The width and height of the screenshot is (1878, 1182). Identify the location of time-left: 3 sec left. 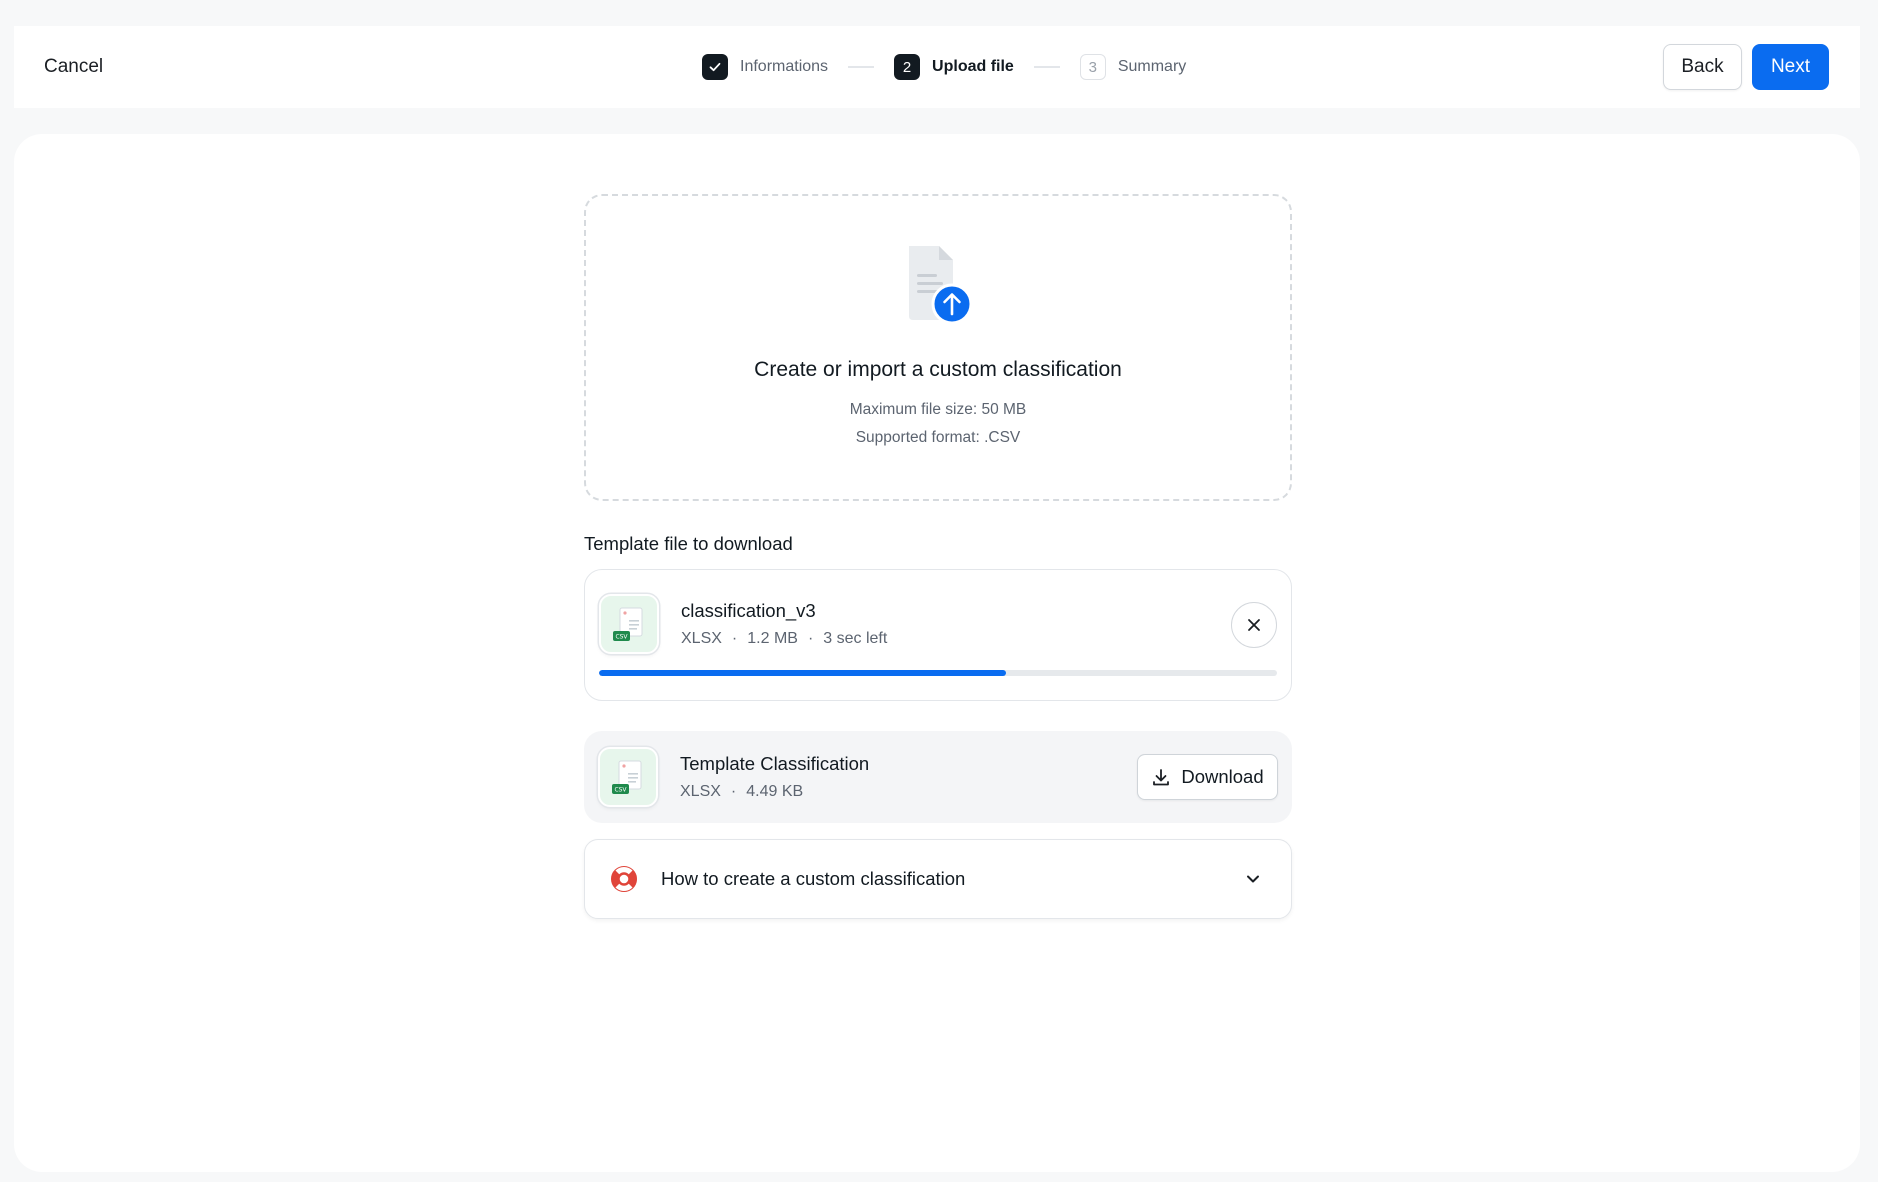
(855, 638).